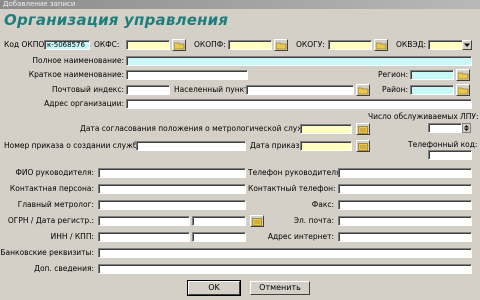  Describe the element at coordinates (116, 20) in the screenshot. I see `form-heading: Организация управления` at that location.